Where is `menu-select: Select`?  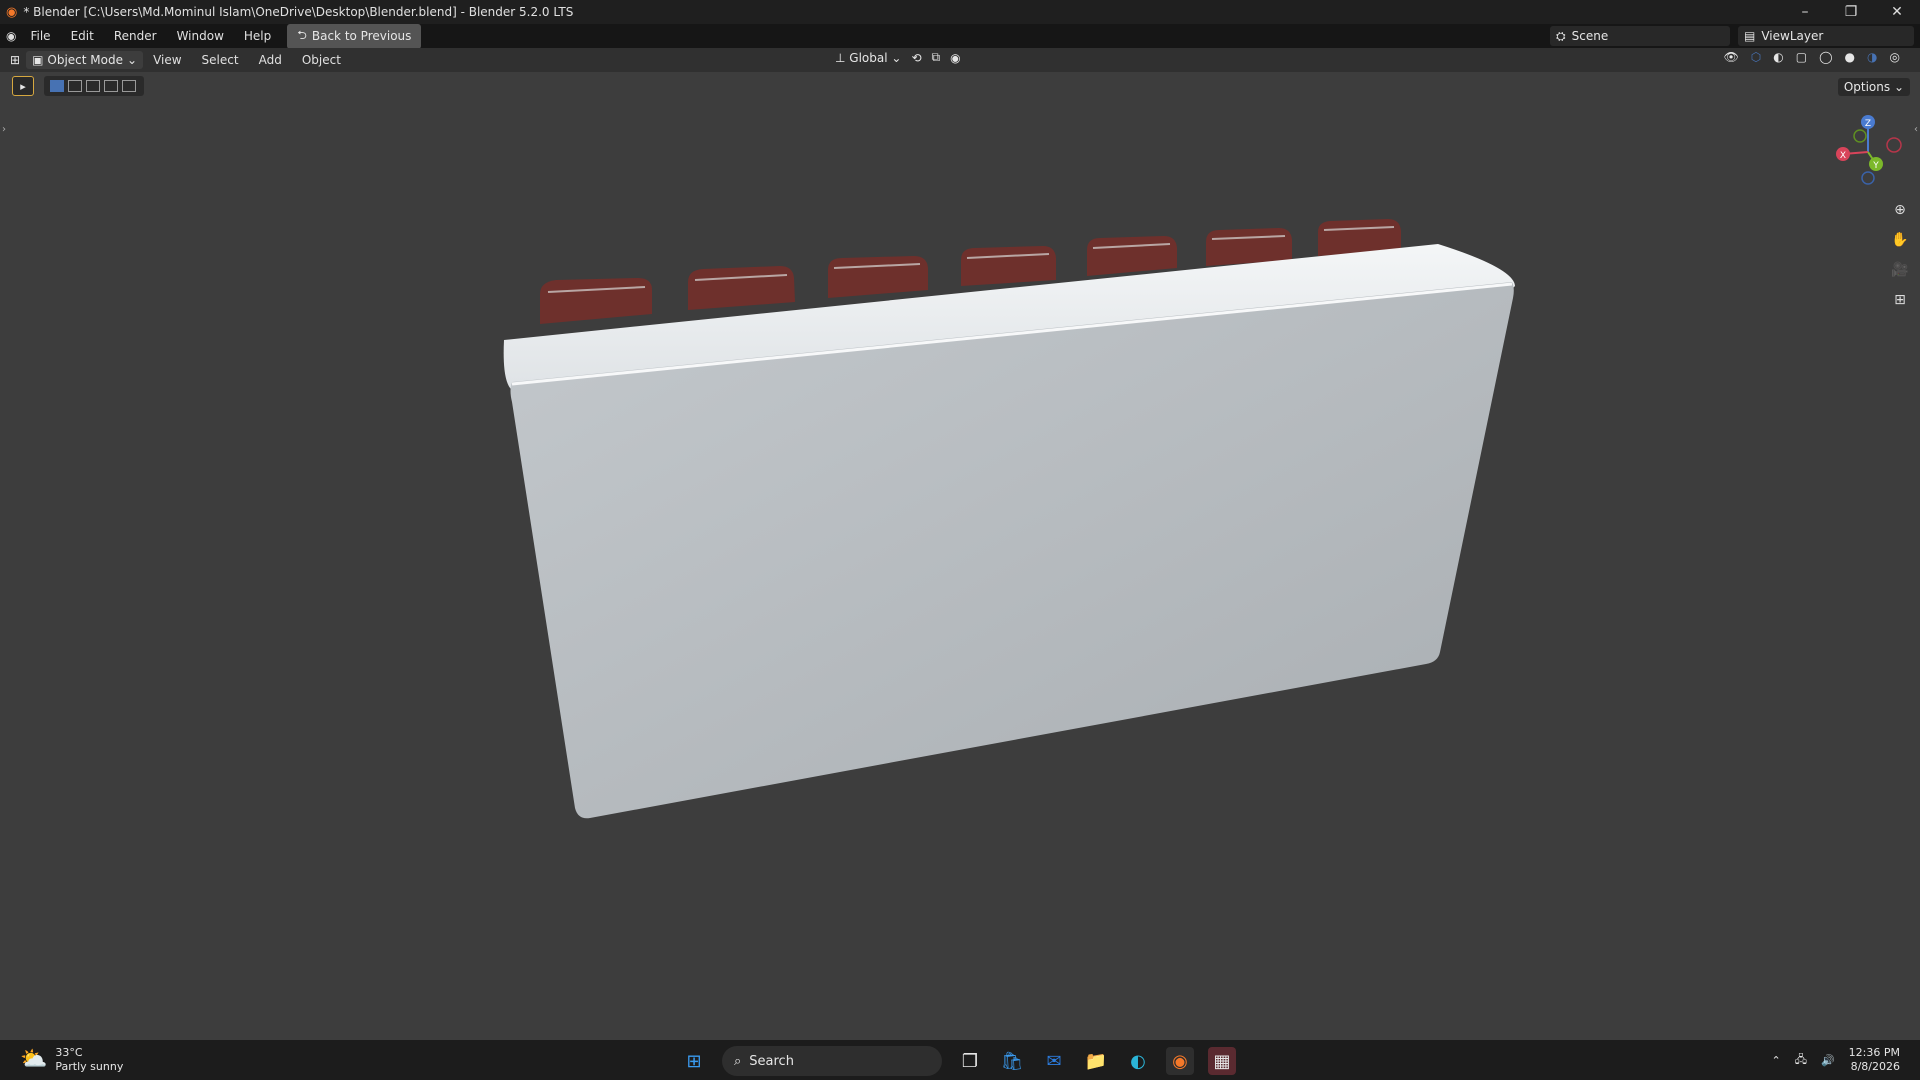
menu-select: Select is located at coordinates (220, 60).